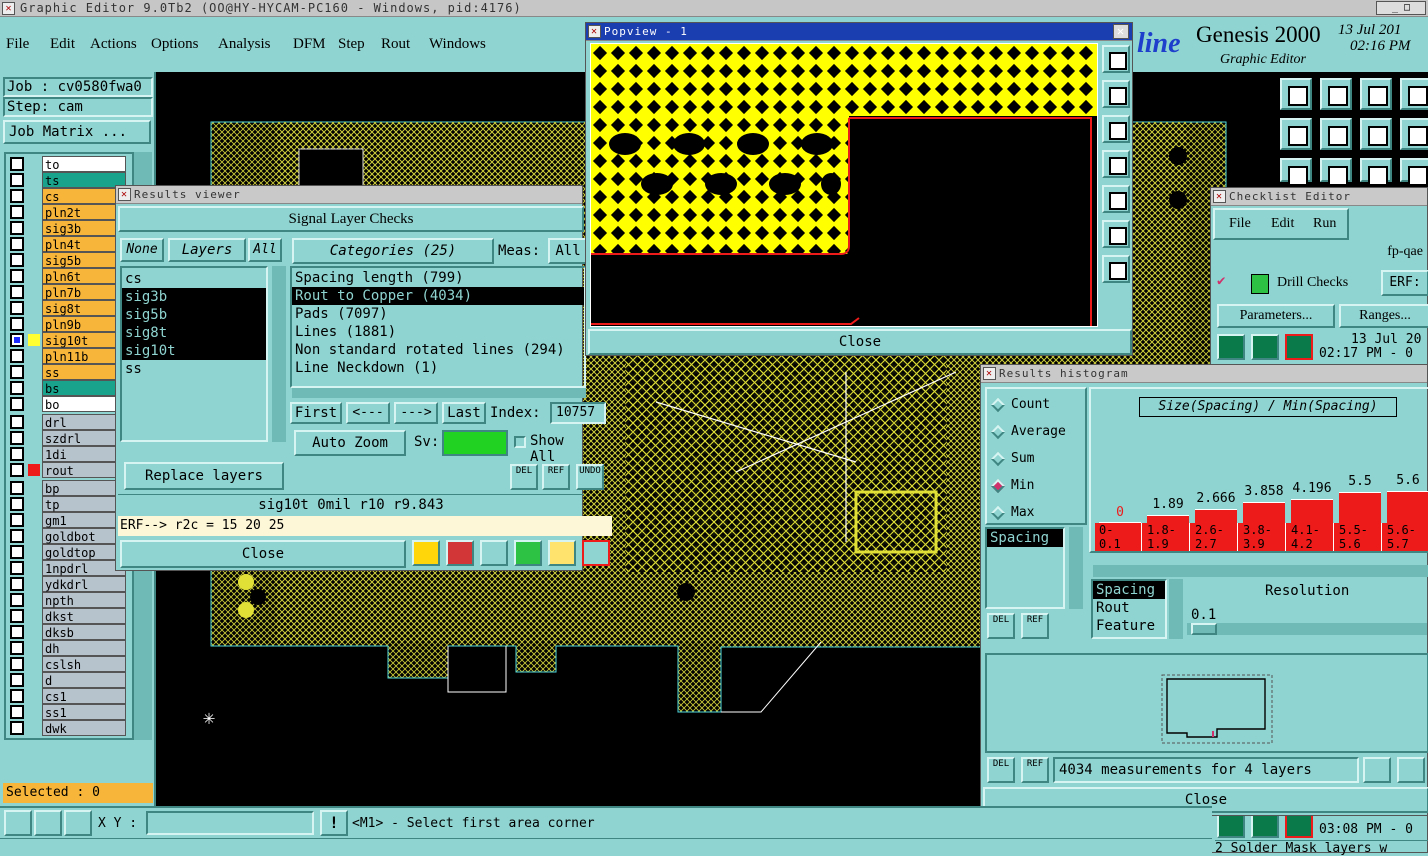 The height and width of the screenshot is (856, 1428). What do you see at coordinates (860, 342) in the screenshot?
I see `popview-close-button: Close` at bounding box center [860, 342].